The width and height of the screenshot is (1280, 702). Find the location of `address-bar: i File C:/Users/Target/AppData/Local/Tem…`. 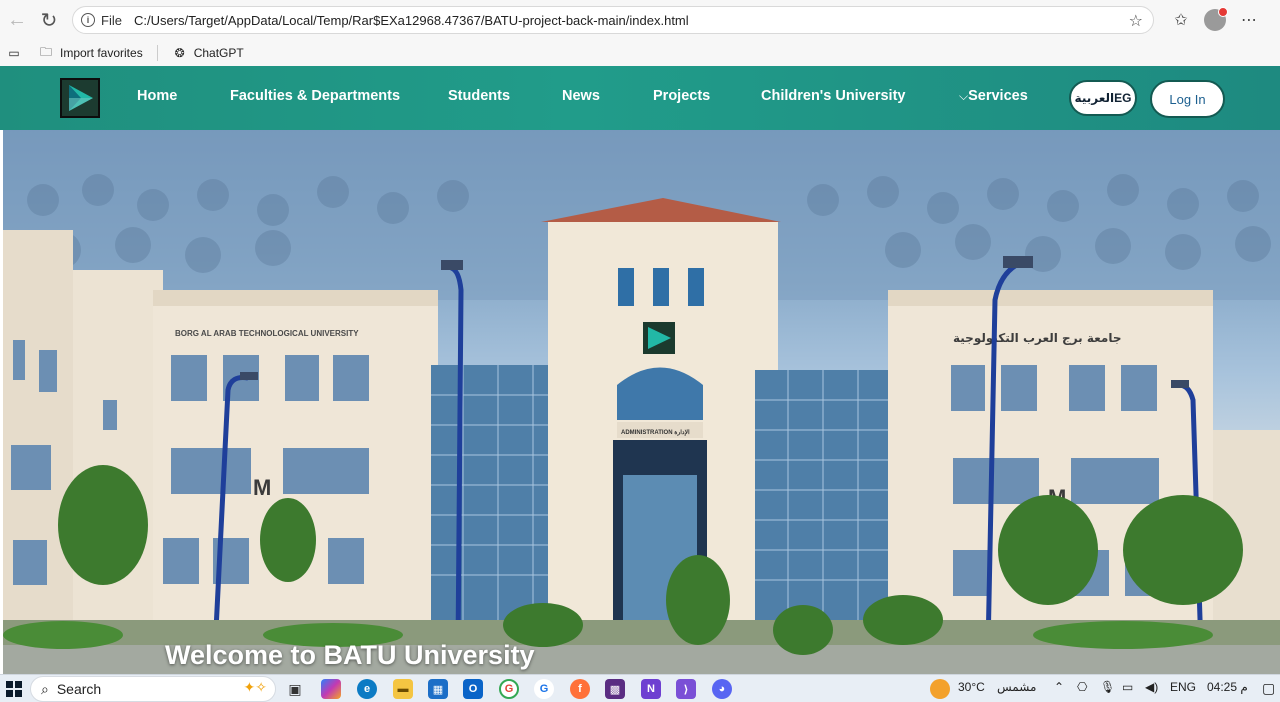

address-bar: i File C:/Users/Target/AppData/Local/Tem… is located at coordinates (613, 20).